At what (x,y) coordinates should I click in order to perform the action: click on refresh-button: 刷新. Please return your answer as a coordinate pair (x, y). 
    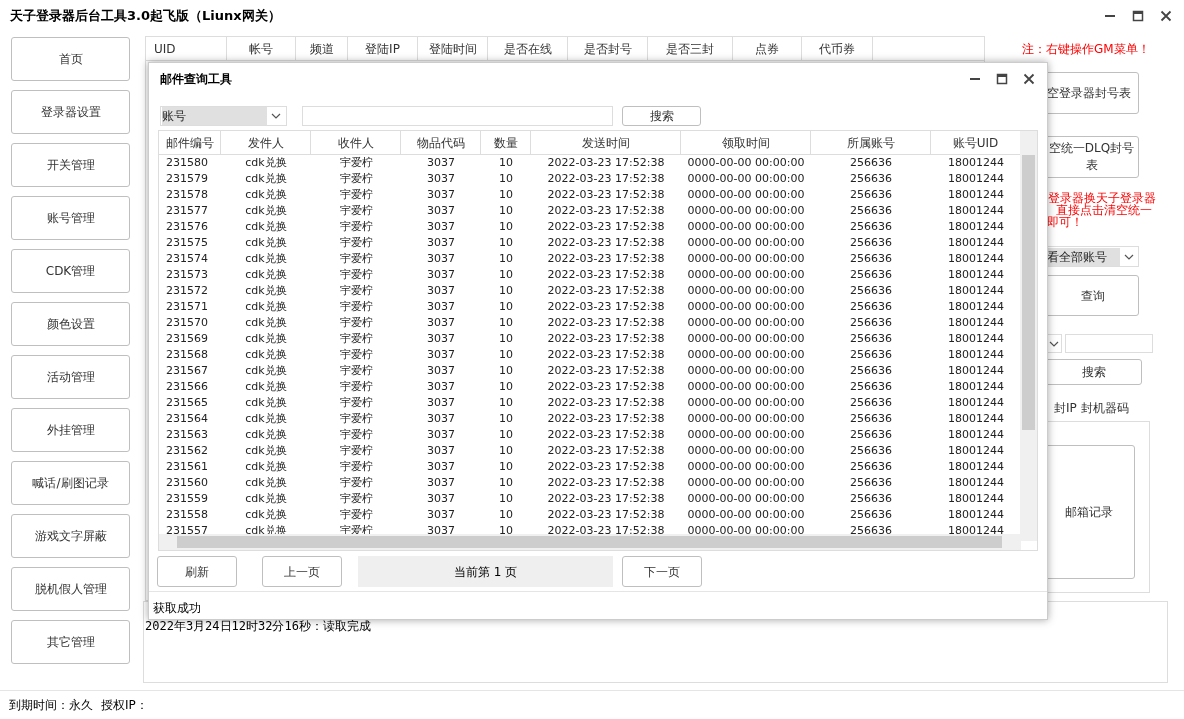
    Looking at the image, I should click on (197, 571).